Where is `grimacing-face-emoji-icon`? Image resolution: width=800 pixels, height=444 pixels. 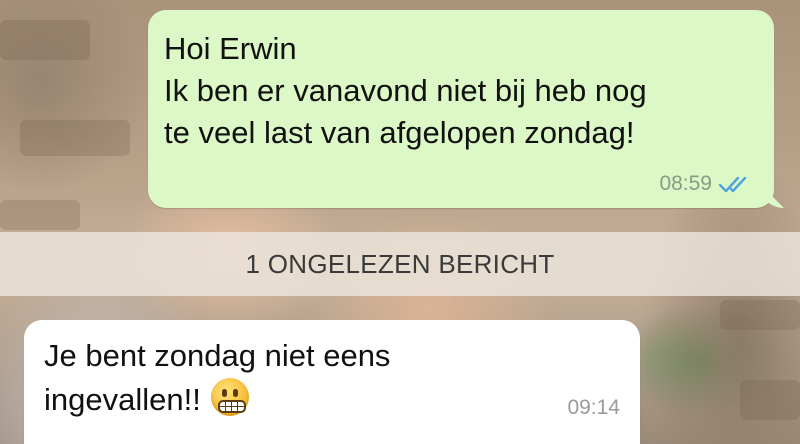 grimacing-face-emoji-icon is located at coordinates (229, 397).